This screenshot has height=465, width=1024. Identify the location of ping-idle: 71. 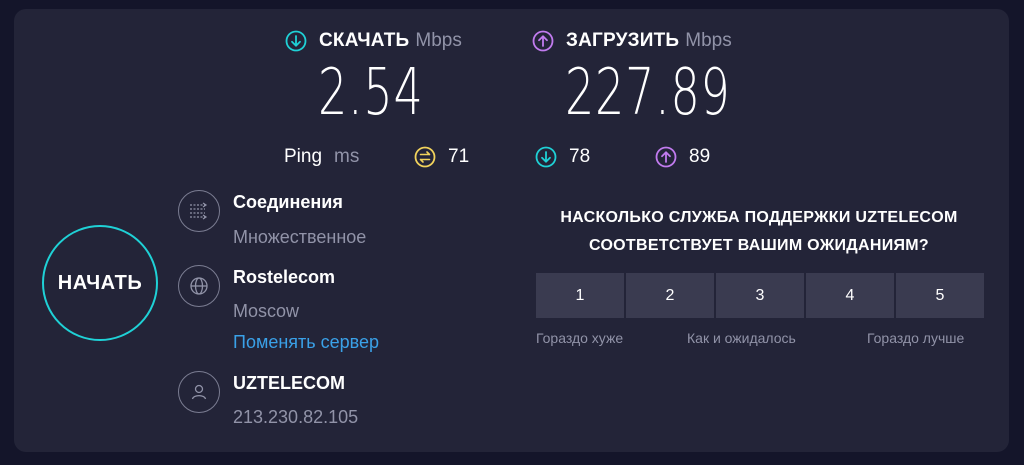
(441, 157).